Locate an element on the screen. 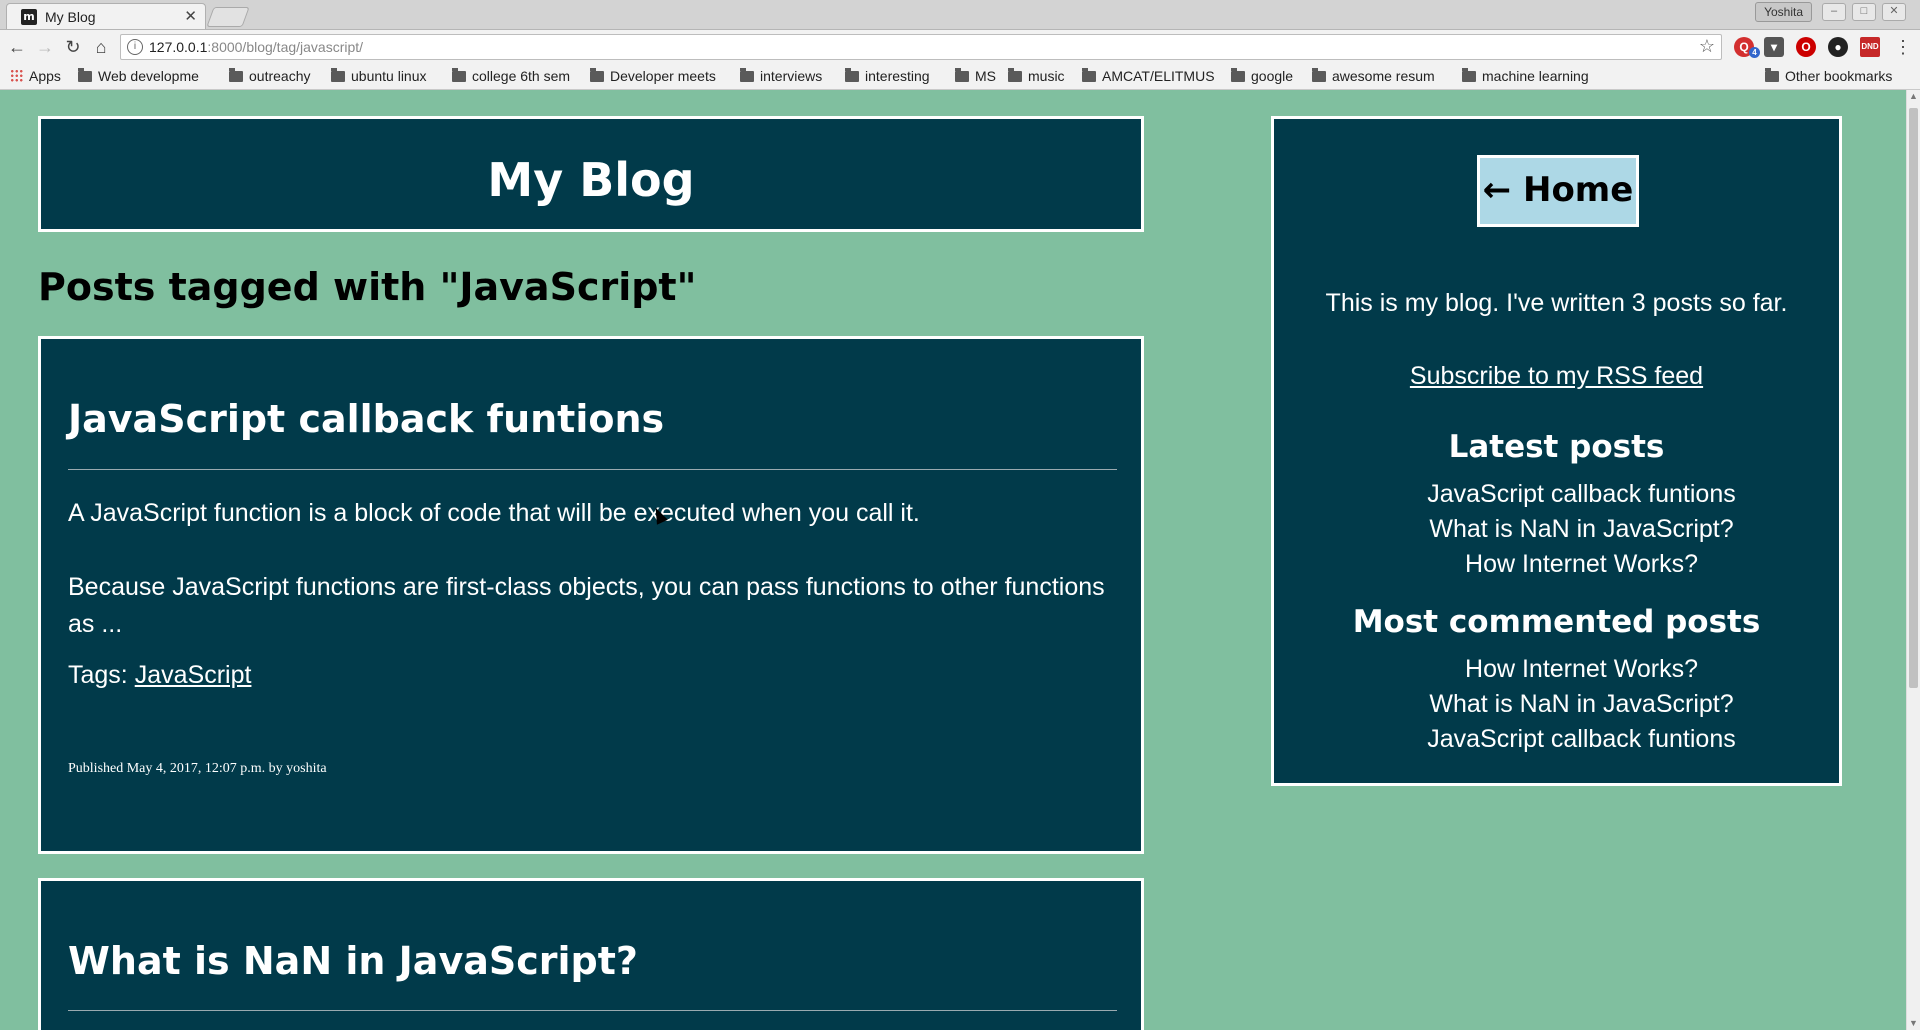  new-tab-button is located at coordinates (228, 17).